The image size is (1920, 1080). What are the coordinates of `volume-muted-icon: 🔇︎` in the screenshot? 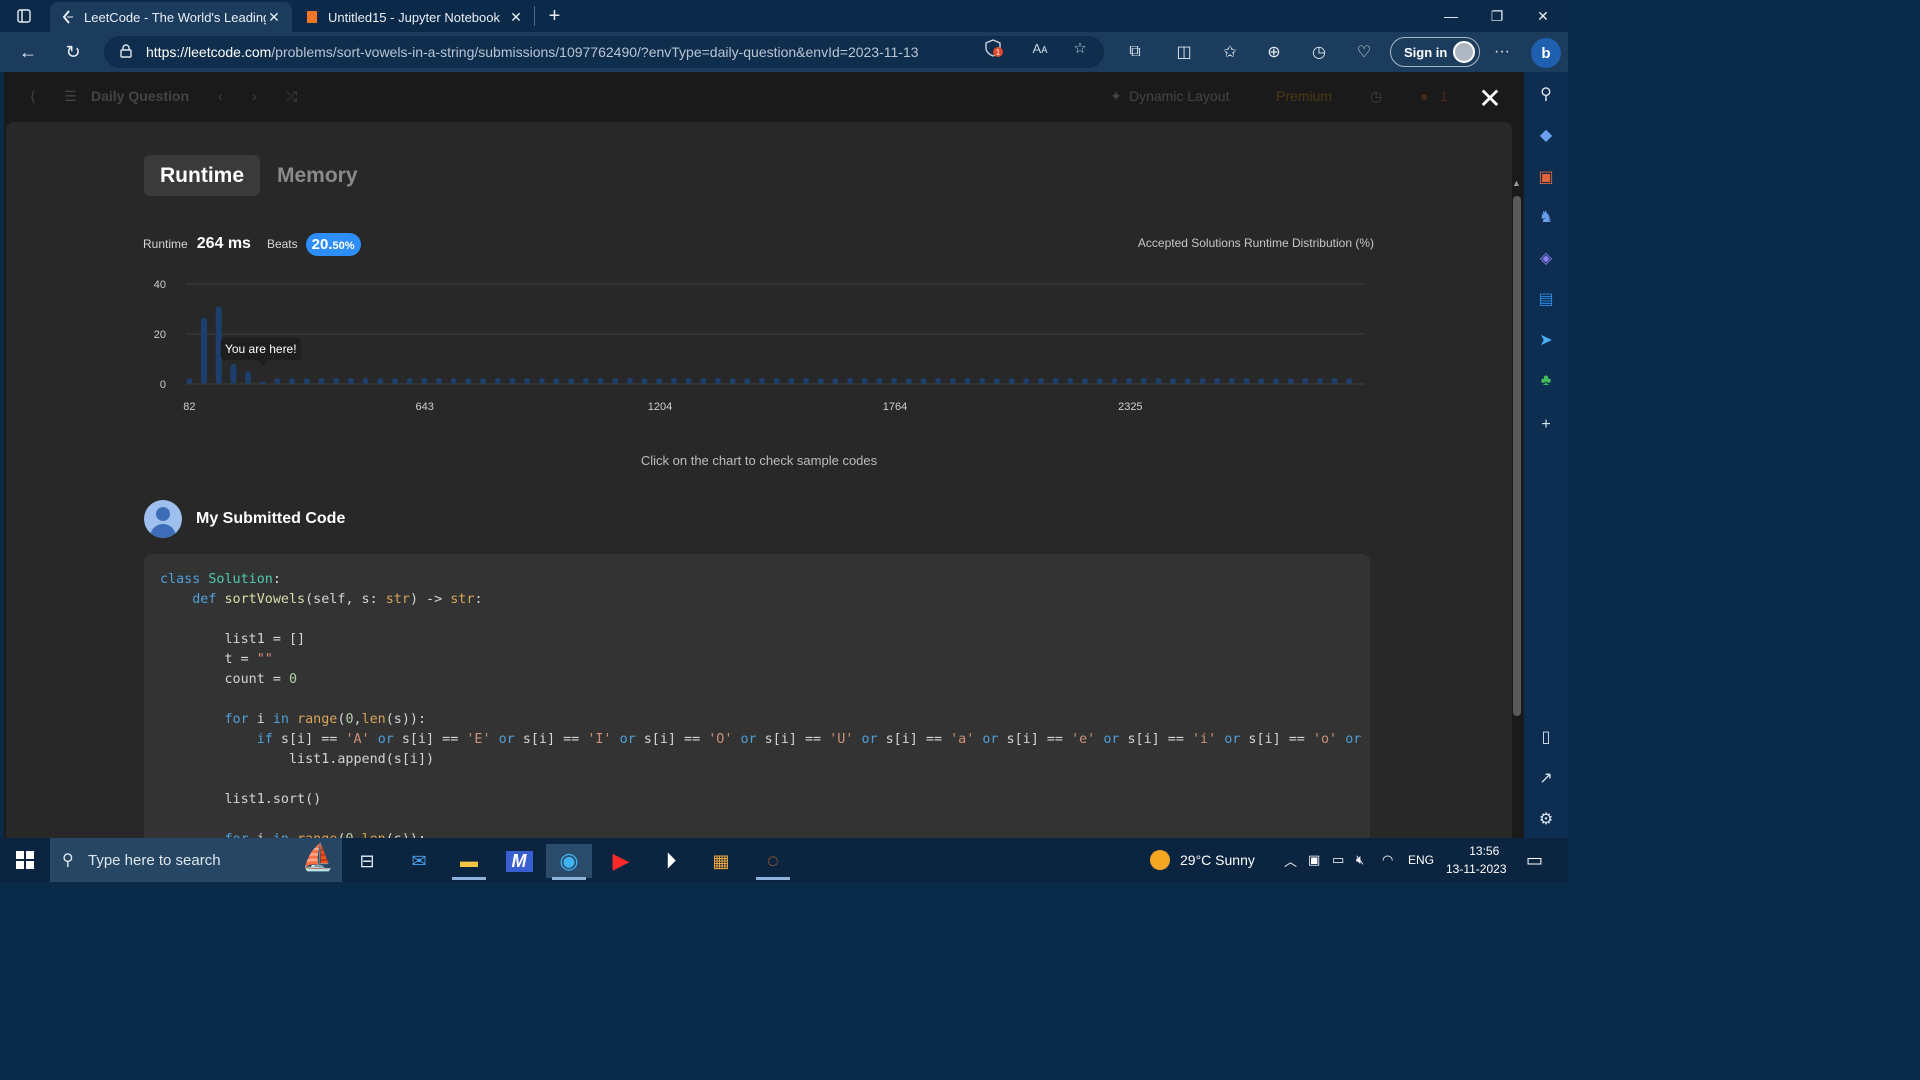 It's located at (1360, 860).